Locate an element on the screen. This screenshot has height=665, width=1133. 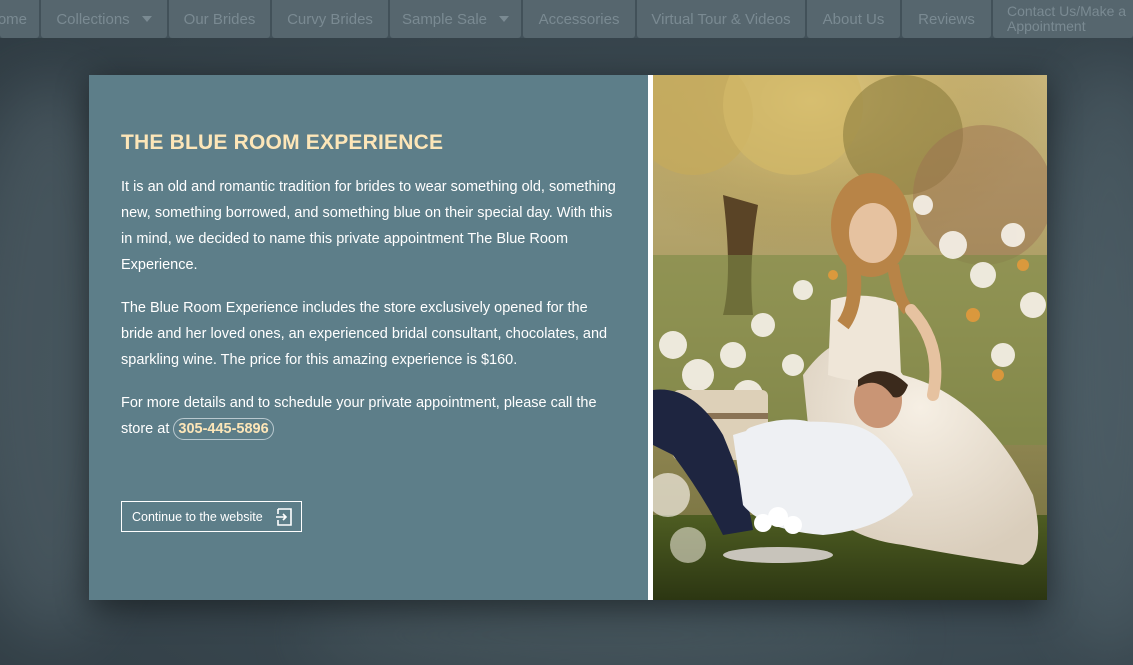
nav-item-label: Accessories is located at coordinates (579, 19).